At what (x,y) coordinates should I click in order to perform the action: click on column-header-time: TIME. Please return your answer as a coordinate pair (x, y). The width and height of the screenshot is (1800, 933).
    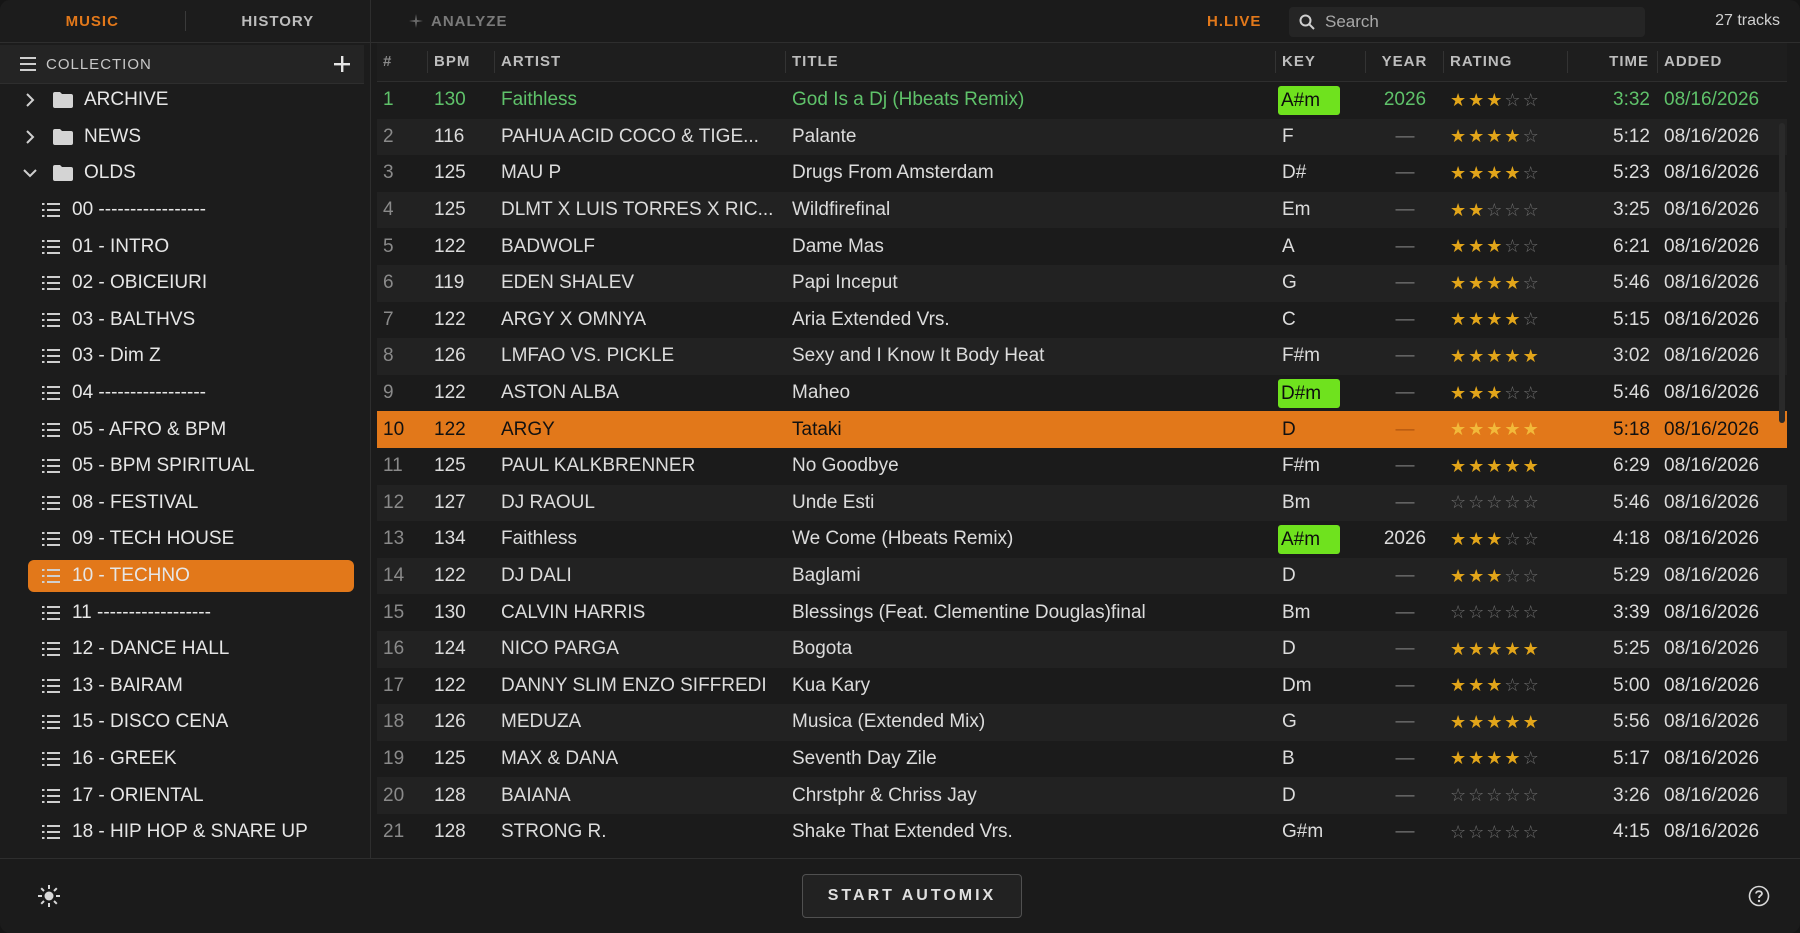
    Looking at the image, I should click on (1613, 62).